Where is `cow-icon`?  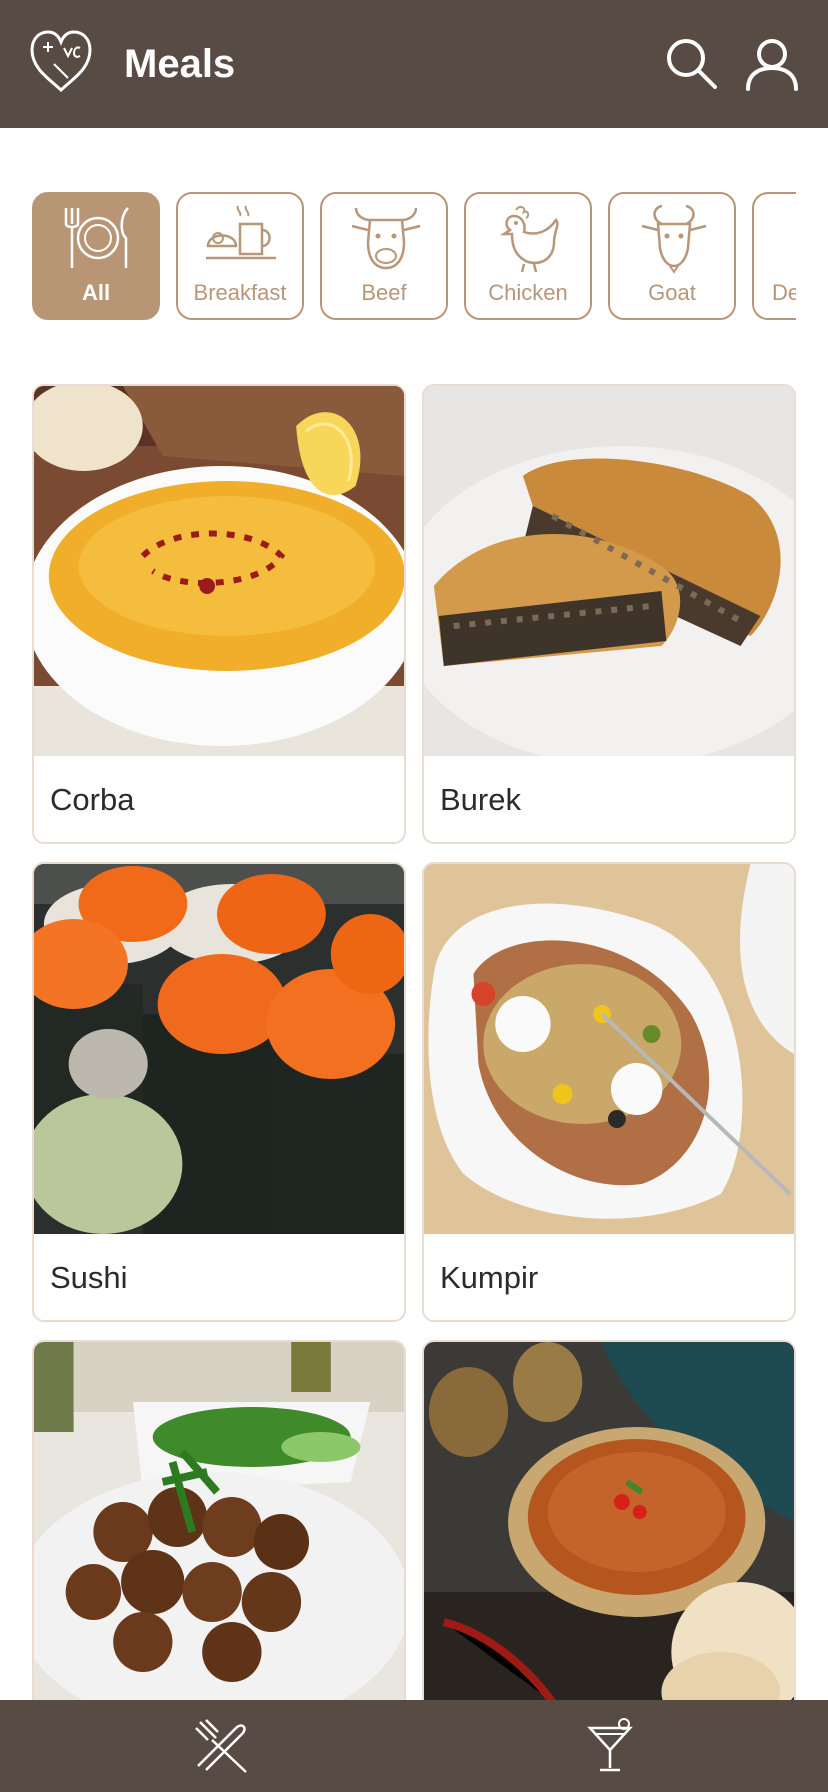 cow-icon is located at coordinates (386, 238).